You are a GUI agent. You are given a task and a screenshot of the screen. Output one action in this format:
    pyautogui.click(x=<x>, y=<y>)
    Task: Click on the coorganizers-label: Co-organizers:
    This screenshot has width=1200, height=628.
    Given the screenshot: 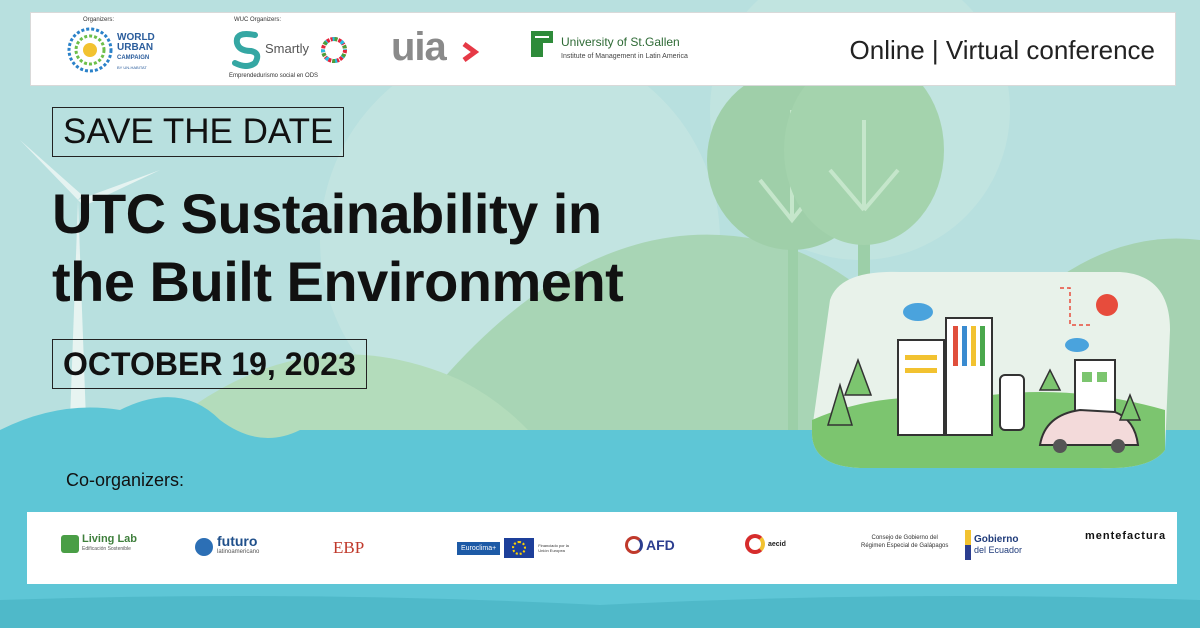 What is the action you would take?
    pyautogui.click(x=125, y=480)
    